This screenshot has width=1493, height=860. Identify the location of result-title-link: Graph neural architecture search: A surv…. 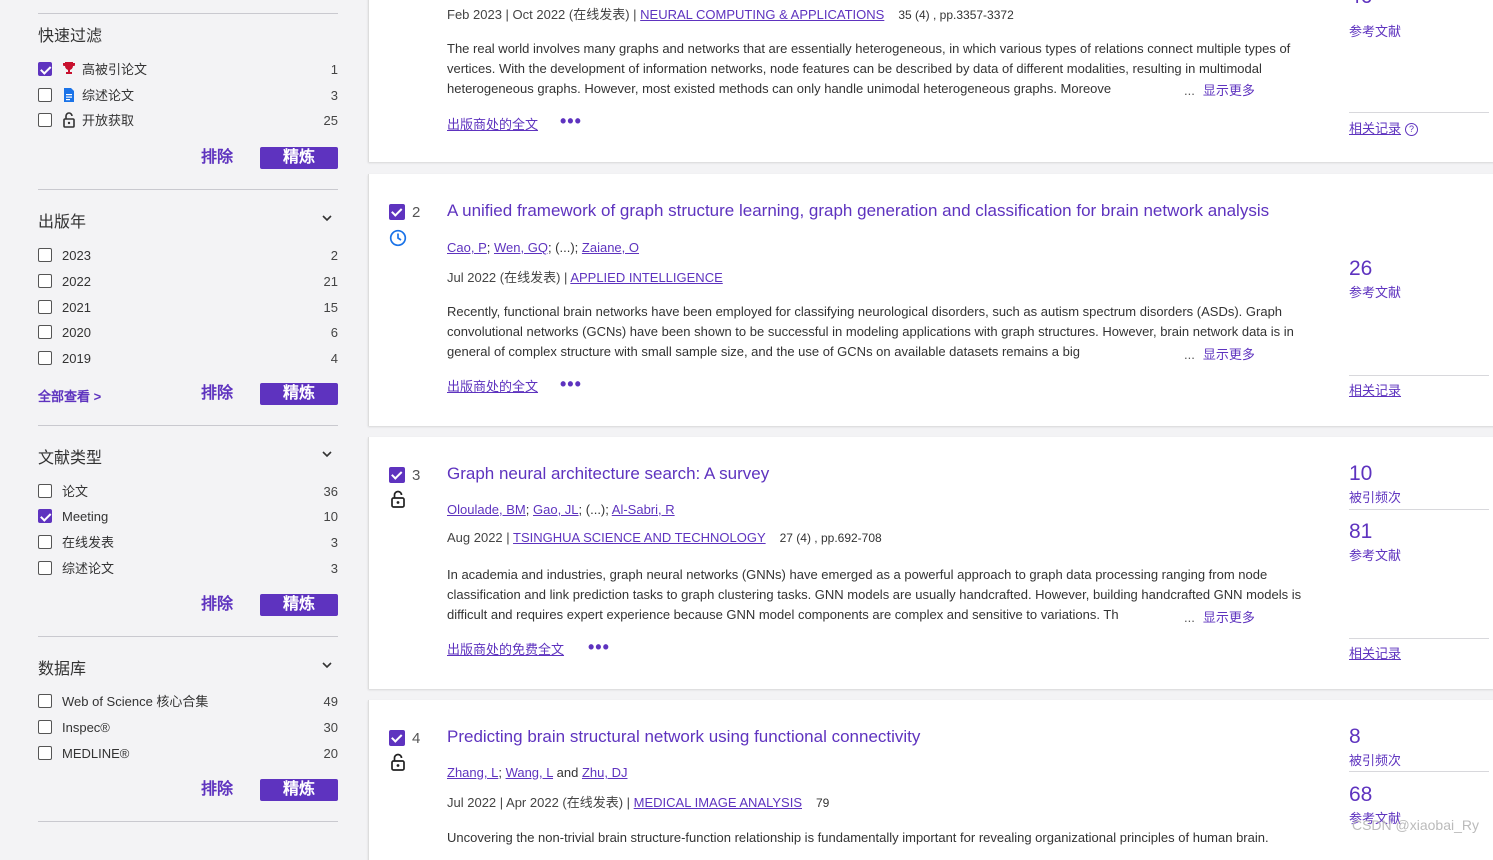
(608, 474).